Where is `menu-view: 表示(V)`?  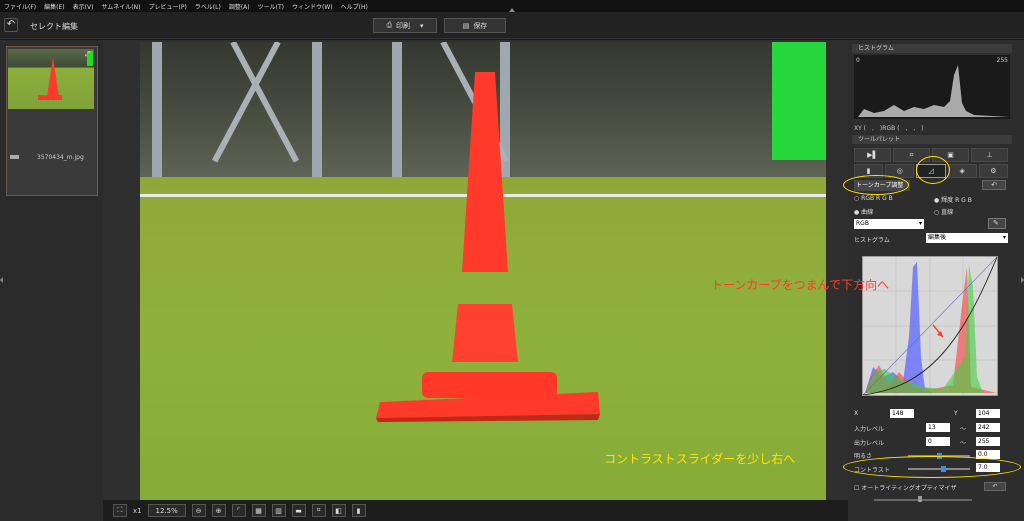
menu-view: 表示(V) is located at coordinates (83, 6).